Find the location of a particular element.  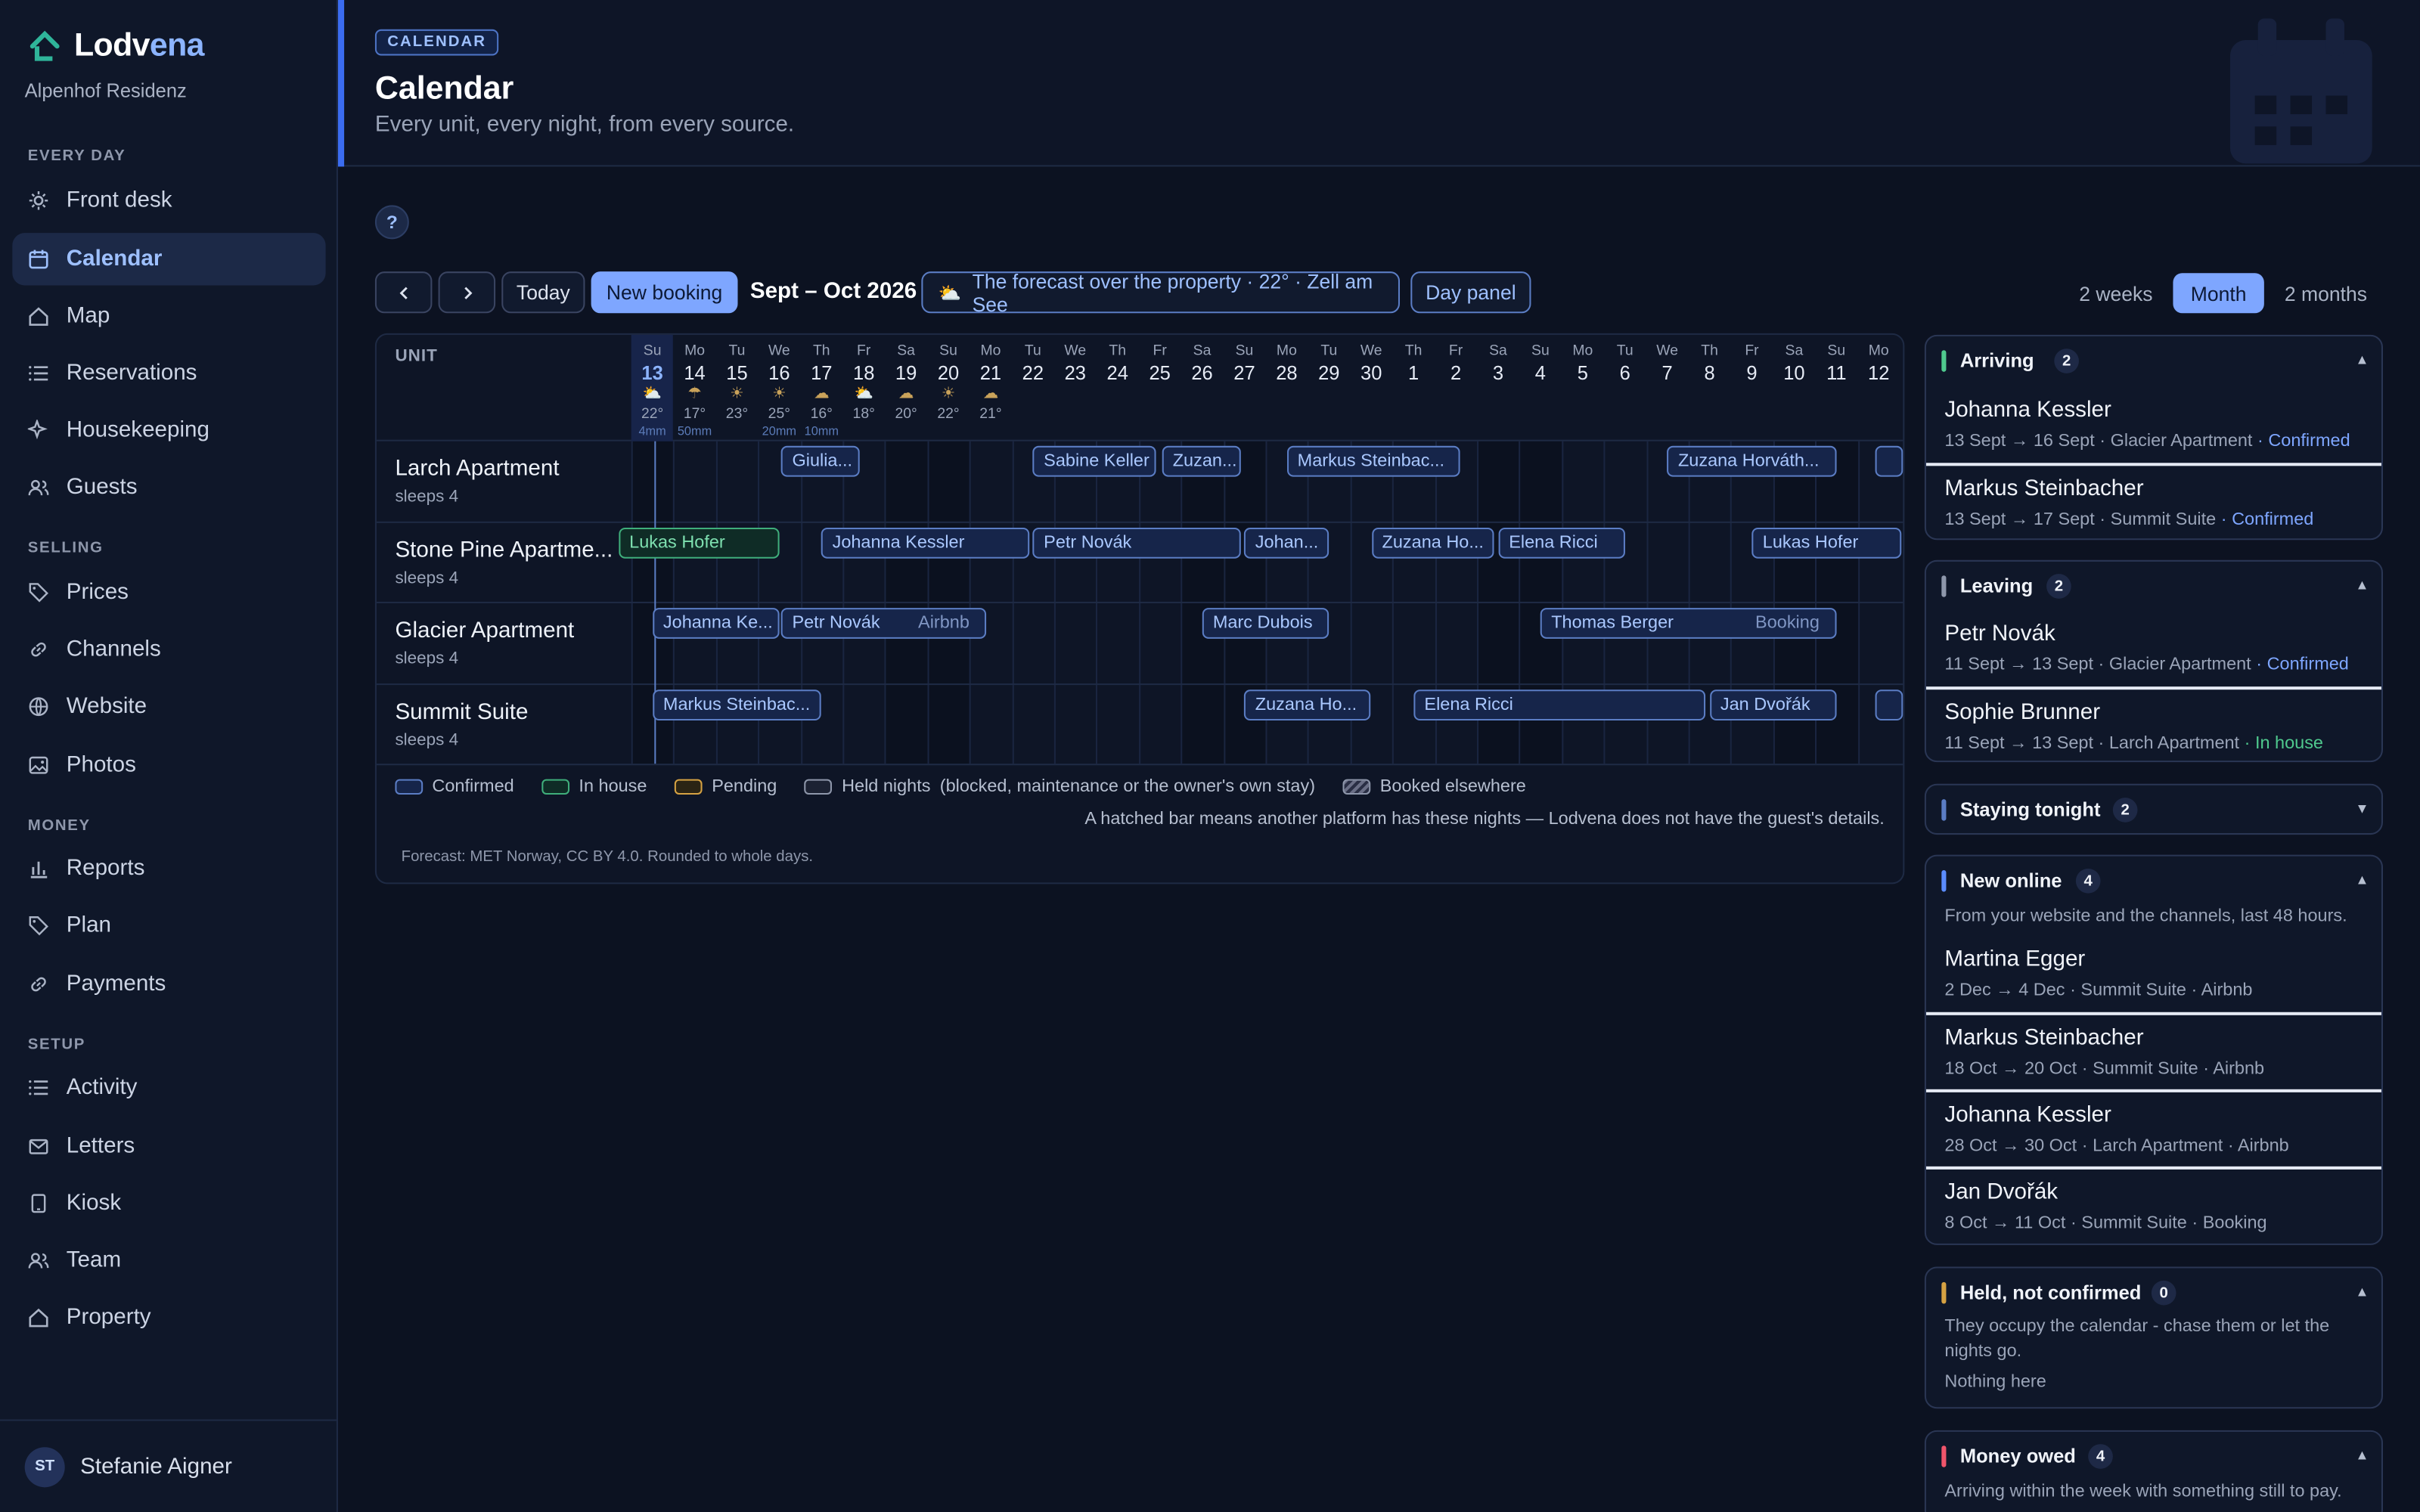

chevron-up-icon: ▲ is located at coordinates (2362, 880).